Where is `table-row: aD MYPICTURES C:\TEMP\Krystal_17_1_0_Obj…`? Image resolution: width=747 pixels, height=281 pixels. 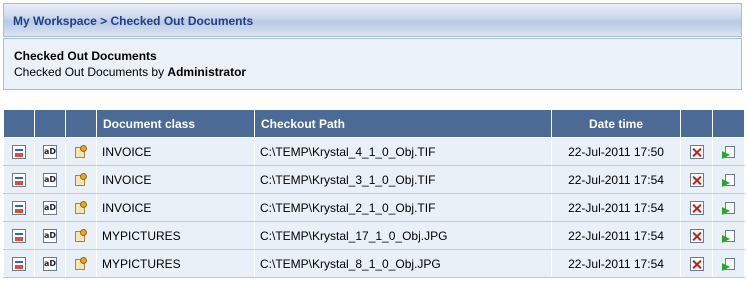 table-row: aD MYPICTURES C:\TEMP\Krystal_17_1_0_Obj… is located at coordinates (374, 235).